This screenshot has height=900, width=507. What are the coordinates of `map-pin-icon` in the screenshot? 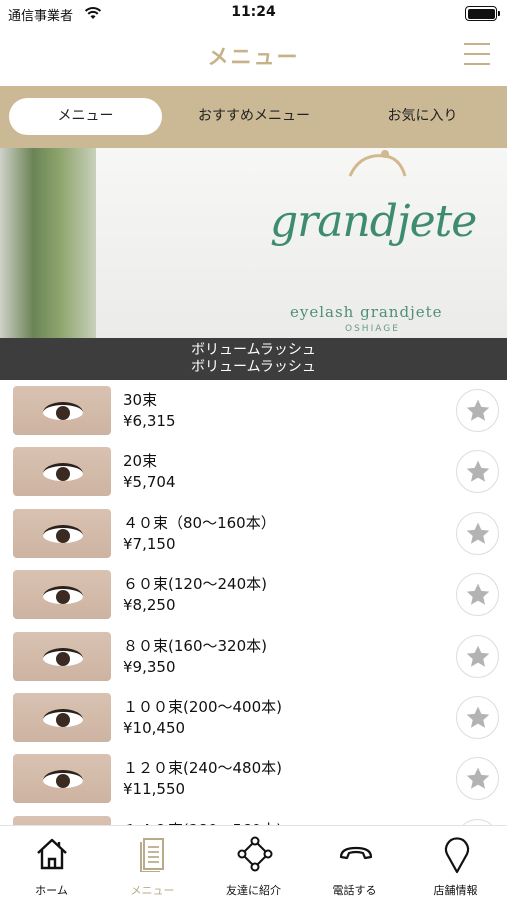 It's located at (457, 855).